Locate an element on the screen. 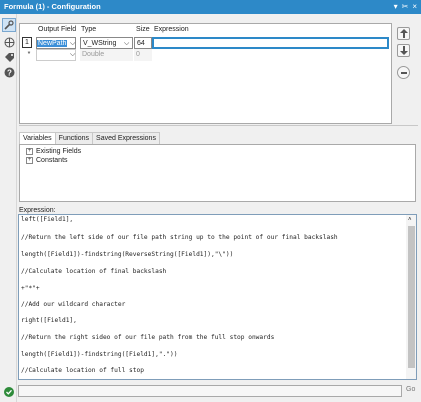 This screenshot has width=421, height=402. grid-row-new: * ⌵ Double 0 is located at coordinates (206, 55).